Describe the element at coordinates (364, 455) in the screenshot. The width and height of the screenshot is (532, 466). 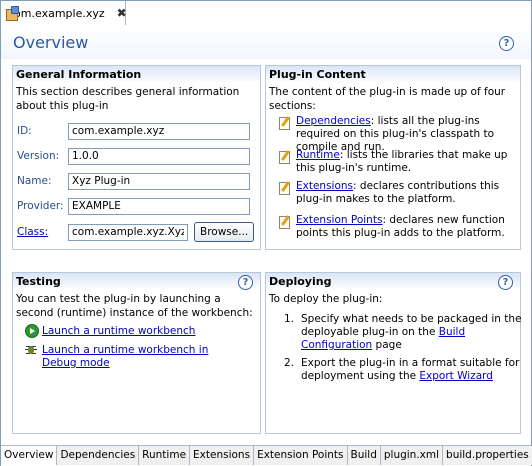
I see `tab-build: Build` at that location.